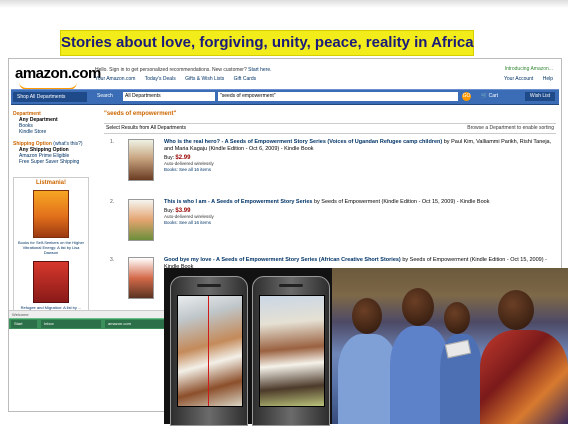 The width and height of the screenshot is (568, 426). What do you see at coordinates (51, 214) in the screenshot?
I see `list-book-cover` at bounding box center [51, 214].